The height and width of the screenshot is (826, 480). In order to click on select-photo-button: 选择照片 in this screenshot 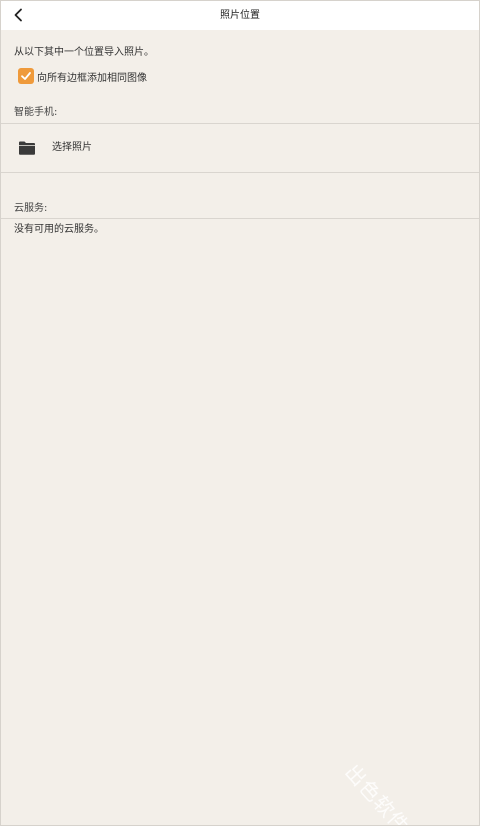, I will do `click(240, 148)`.